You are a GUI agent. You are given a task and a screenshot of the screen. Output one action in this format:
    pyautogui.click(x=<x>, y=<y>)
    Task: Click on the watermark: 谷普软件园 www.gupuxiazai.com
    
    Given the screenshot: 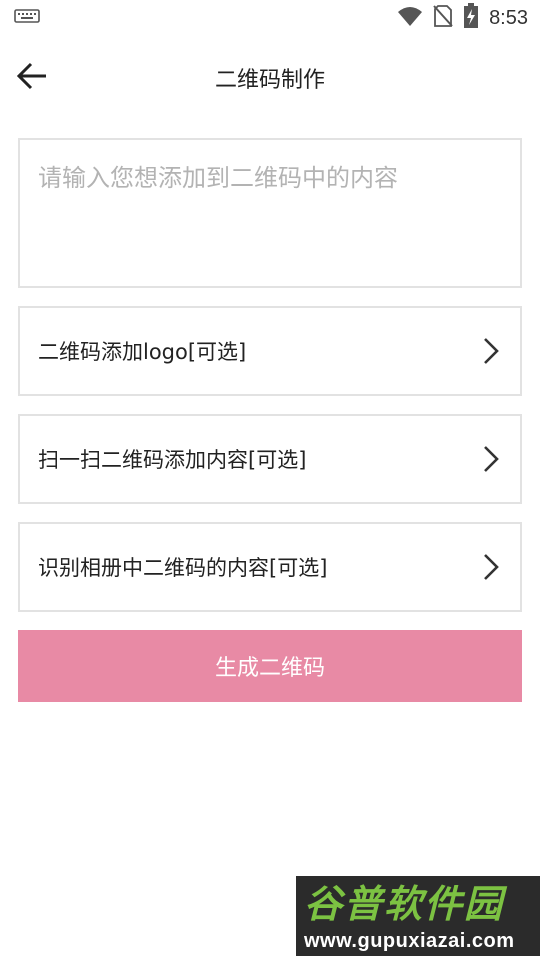 What is the action you would take?
    pyautogui.click(x=418, y=916)
    